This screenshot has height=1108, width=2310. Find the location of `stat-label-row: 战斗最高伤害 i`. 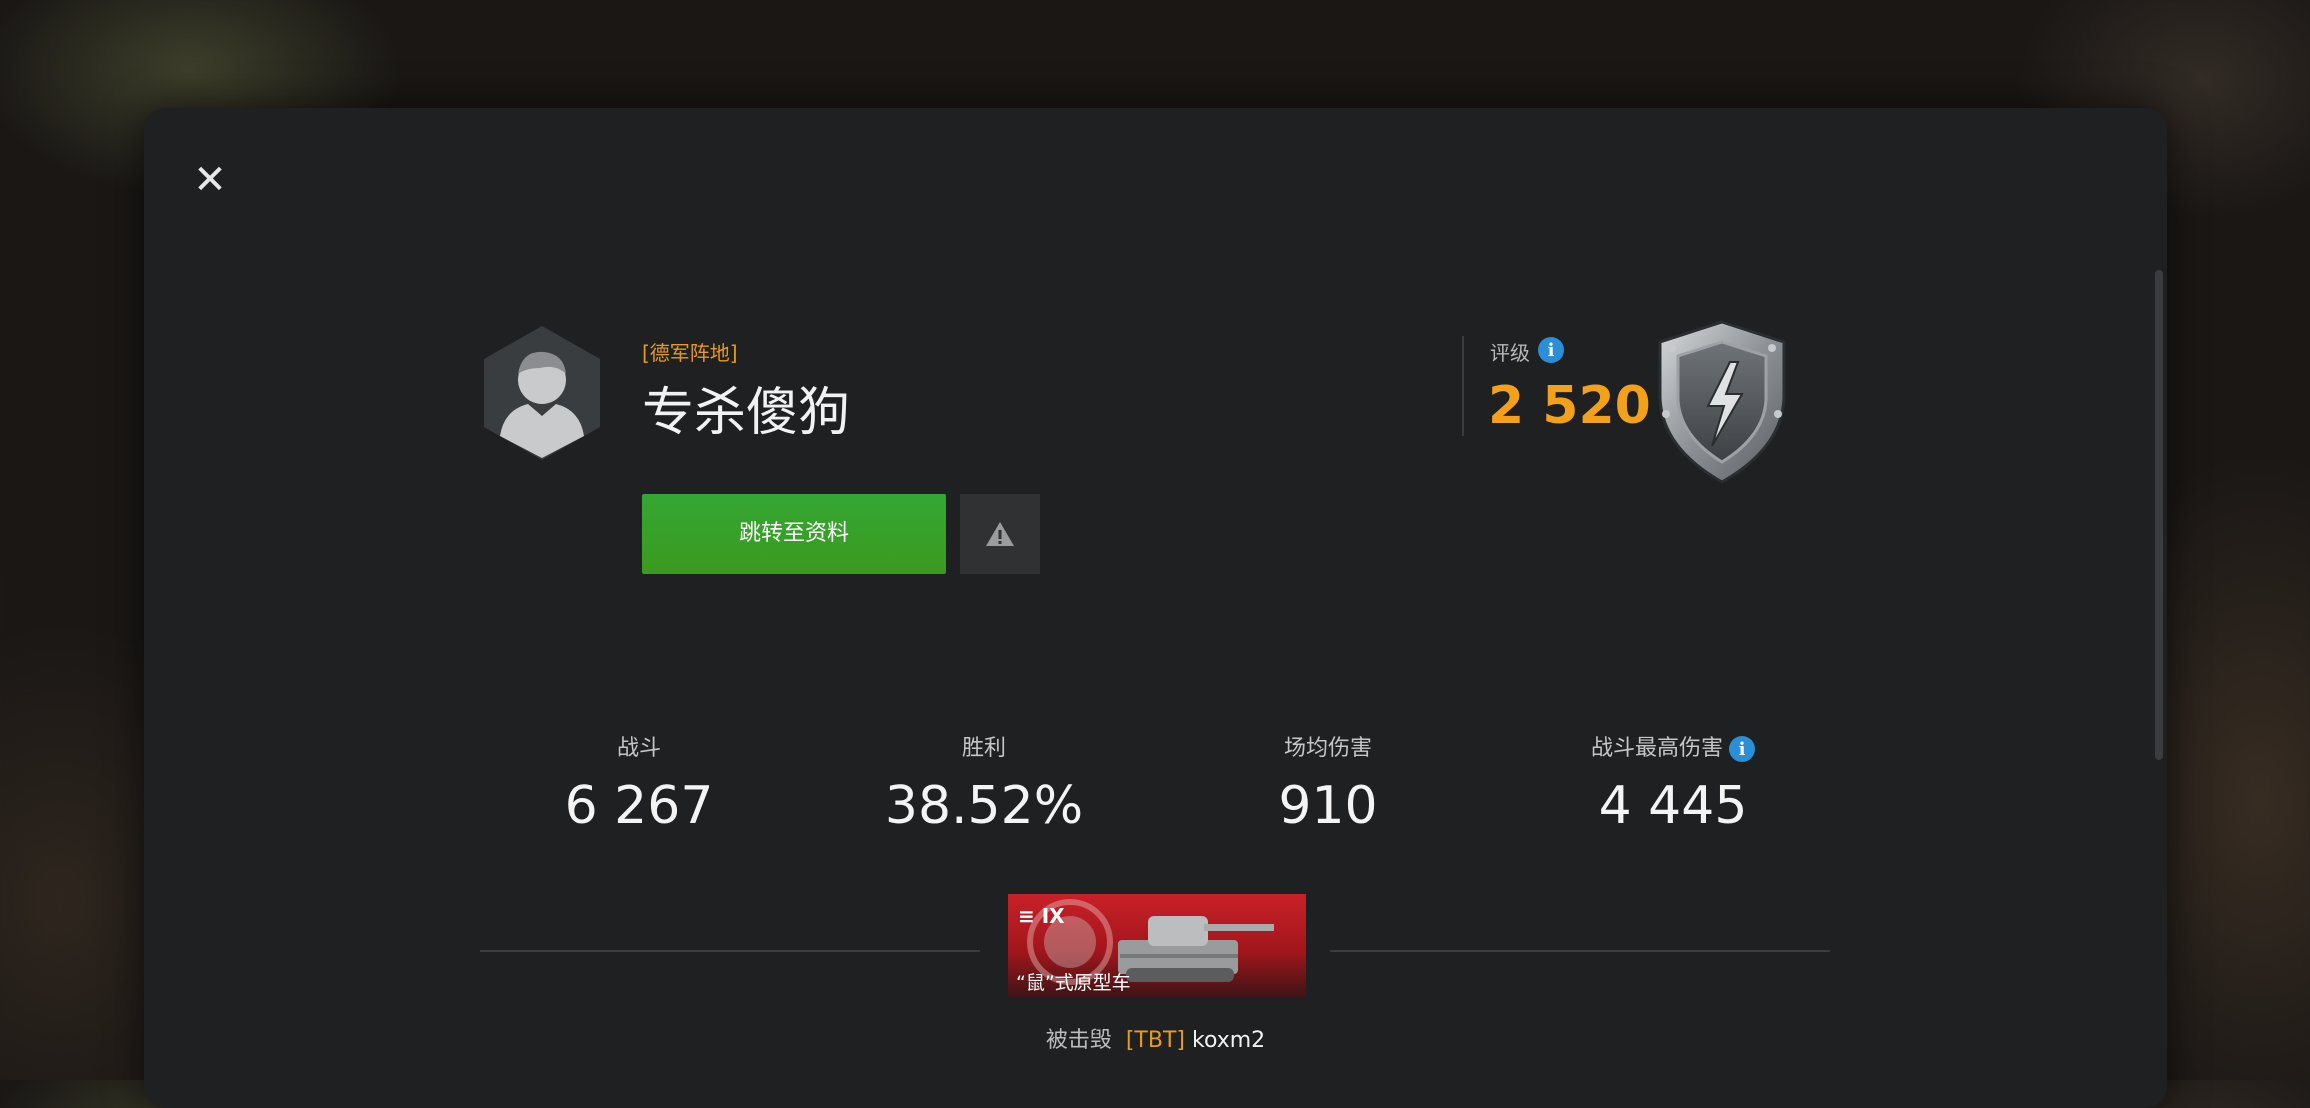

stat-label-row: 战斗最高伤害 i is located at coordinates (1673, 746).